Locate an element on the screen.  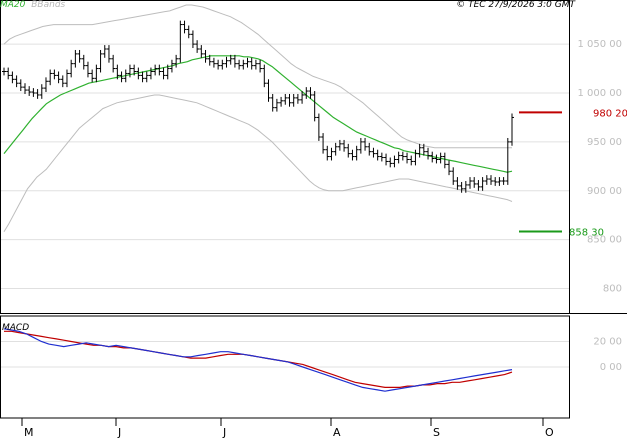
x-tick-label: M is located at coordinates (29, 432).